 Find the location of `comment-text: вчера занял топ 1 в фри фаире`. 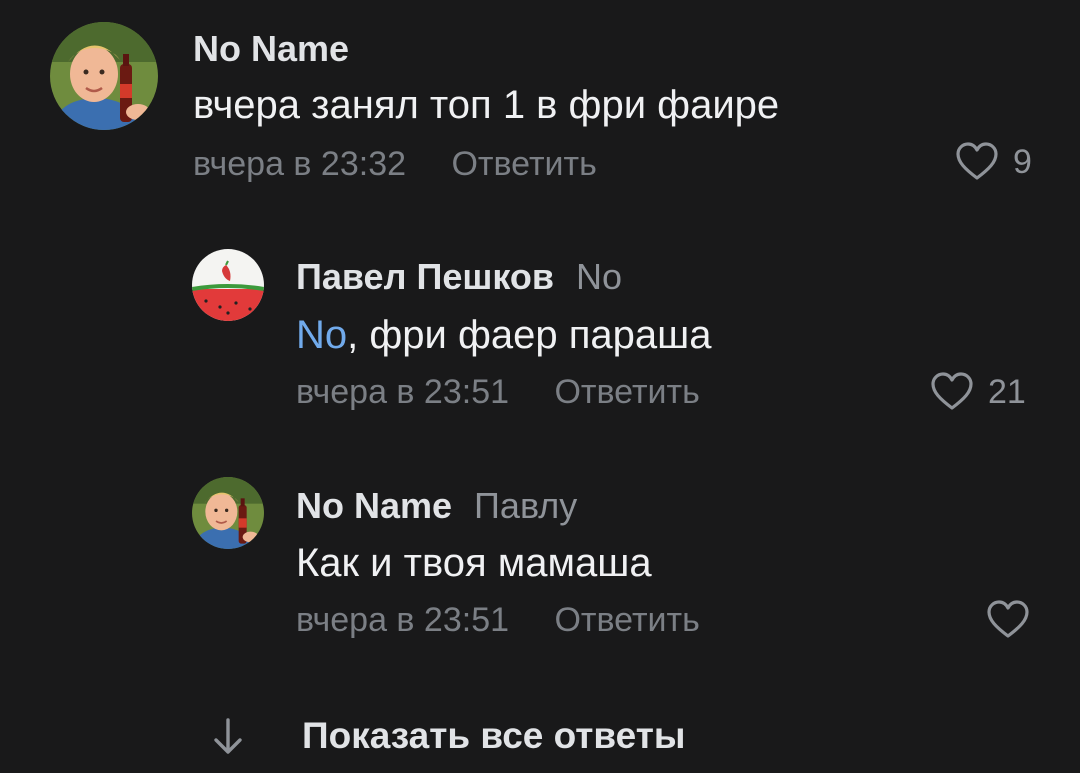

comment-text: вчера занял топ 1 в фри фаире is located at coordinates (486, 105).